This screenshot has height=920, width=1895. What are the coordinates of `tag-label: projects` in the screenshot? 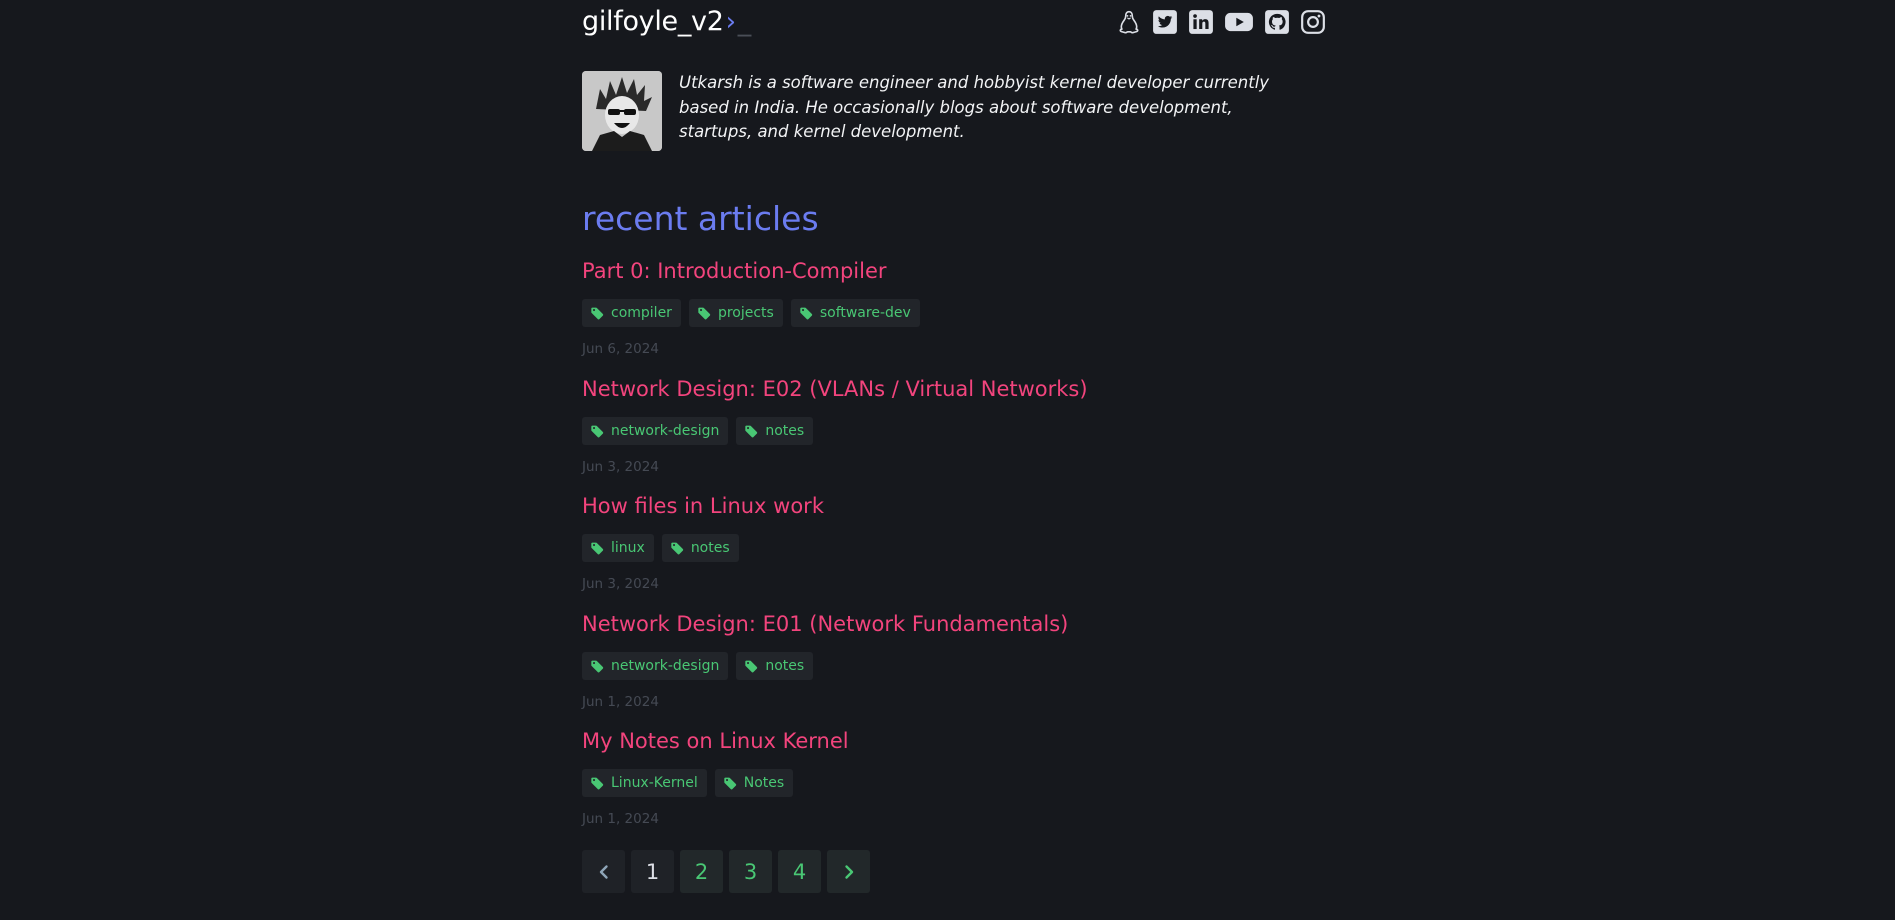 It's located at (745, 313).